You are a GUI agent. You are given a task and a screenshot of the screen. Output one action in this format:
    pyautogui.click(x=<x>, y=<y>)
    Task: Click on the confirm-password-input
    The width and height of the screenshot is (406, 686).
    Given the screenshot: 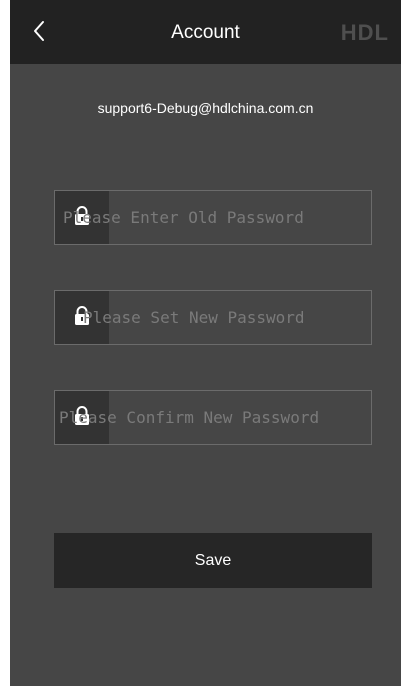 What is the action you would take?
    pyautogui.click(x=213, y=417)
    